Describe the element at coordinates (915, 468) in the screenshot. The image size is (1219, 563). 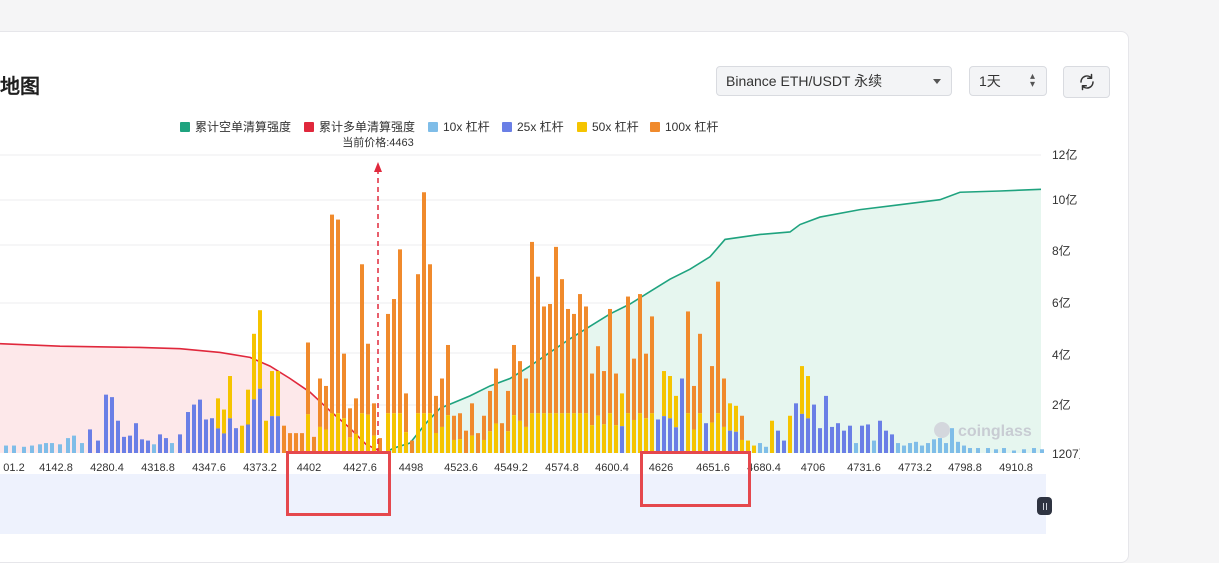
I see `x-tick-label: 4773.2` at that location.